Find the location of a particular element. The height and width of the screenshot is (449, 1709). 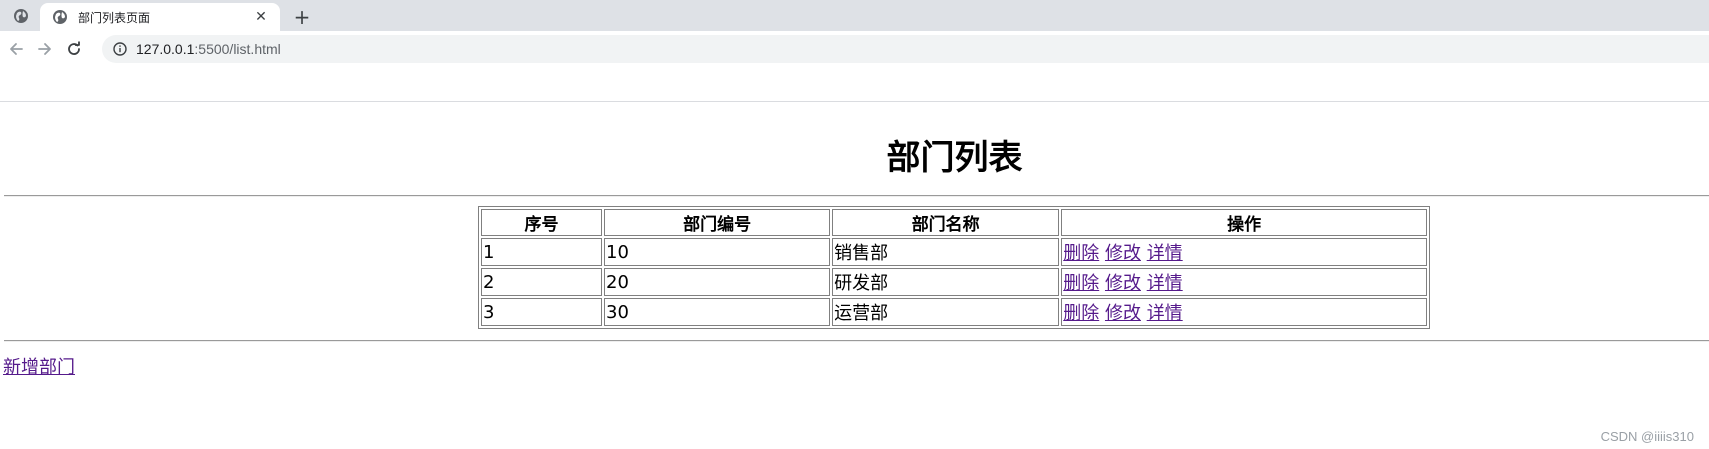

close-icon: ✕ is located at coordinates (261, 17).